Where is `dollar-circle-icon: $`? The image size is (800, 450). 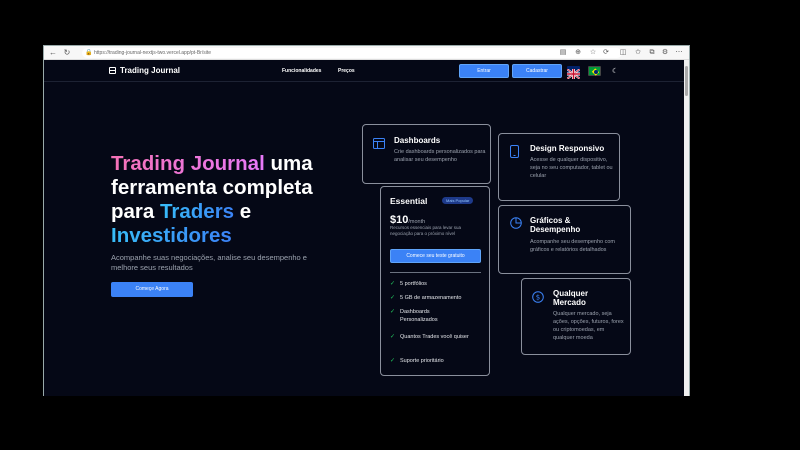 dollar-circle-icon: $ is located at coordinates (538, 297).